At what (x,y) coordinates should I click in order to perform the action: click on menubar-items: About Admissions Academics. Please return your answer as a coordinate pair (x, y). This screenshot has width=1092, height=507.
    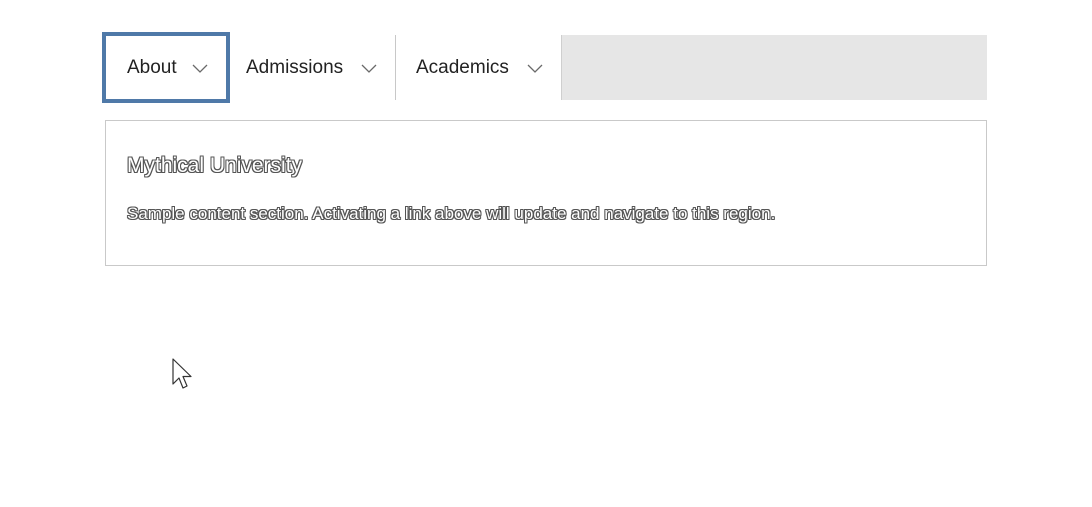
    Looking at the image, I should click on (332, 67).